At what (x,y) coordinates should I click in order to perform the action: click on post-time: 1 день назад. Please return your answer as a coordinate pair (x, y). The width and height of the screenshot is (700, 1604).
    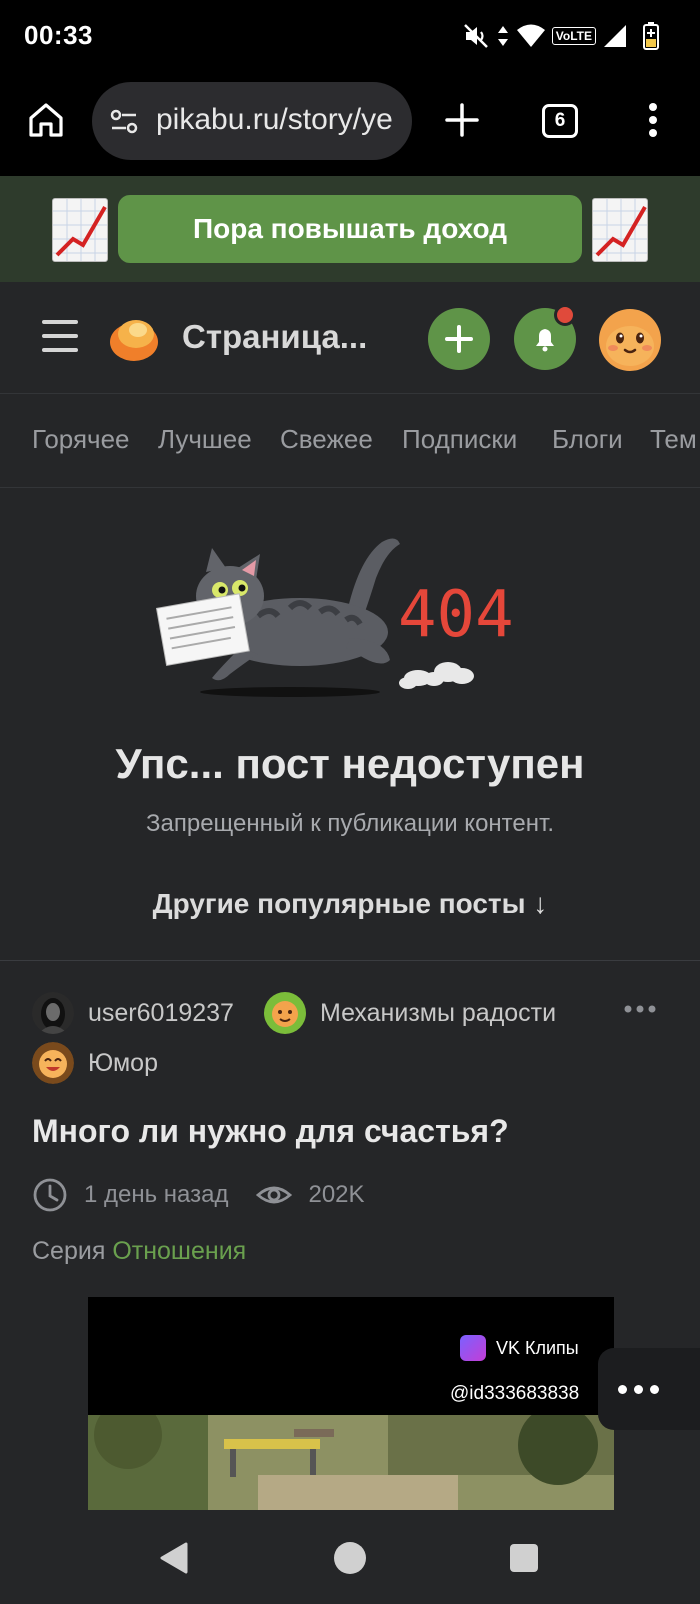
    Looking at the image, I should click on (156, 1194).